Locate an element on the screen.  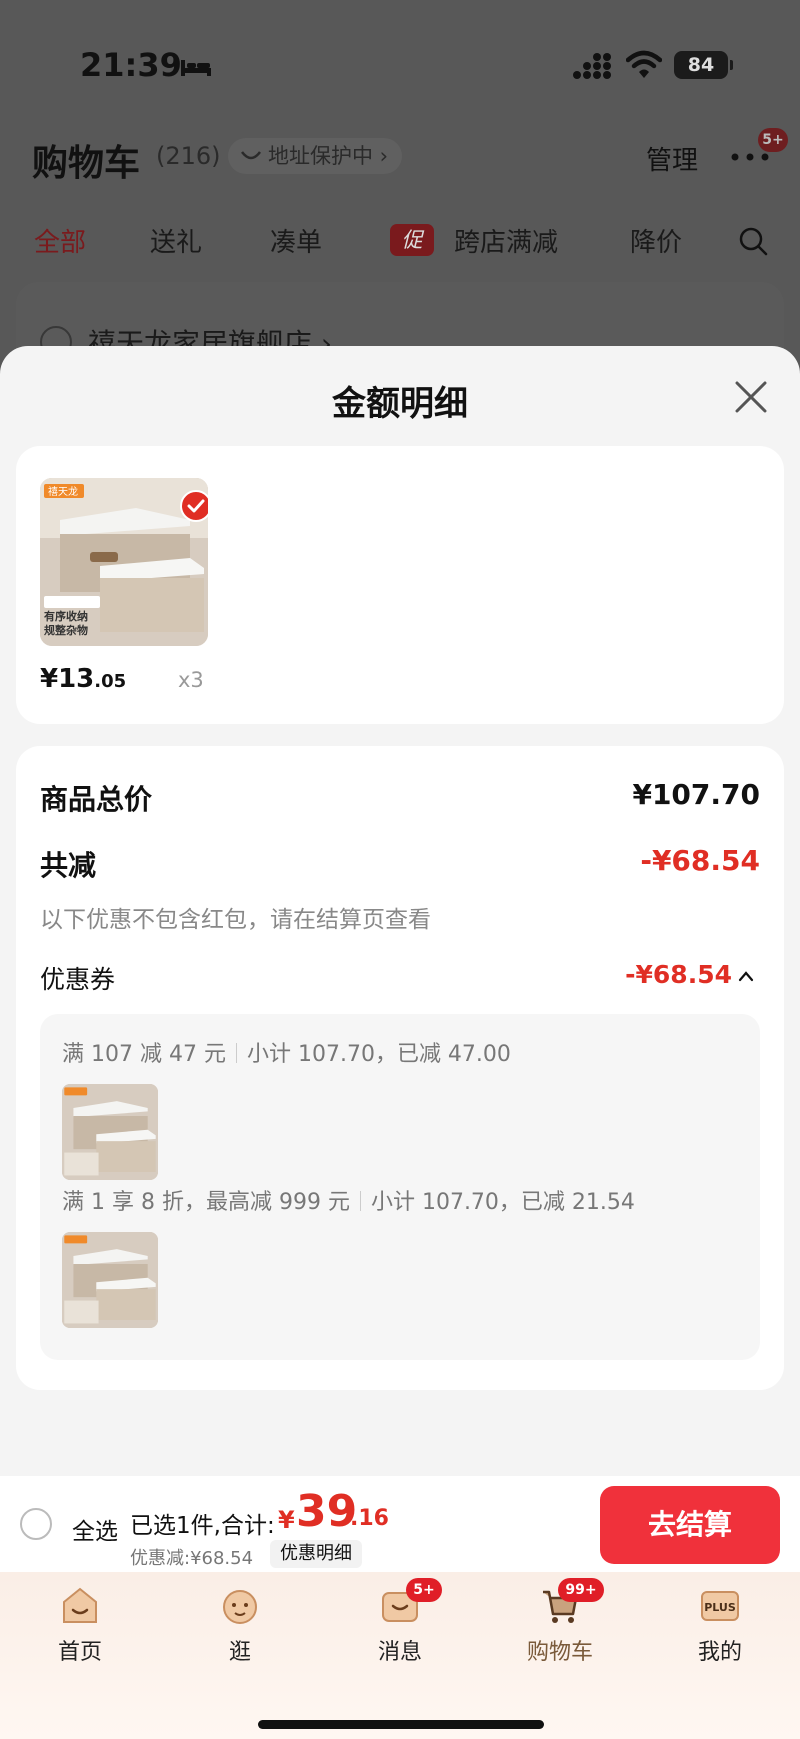
promo-tag: 促 is located at coordinates (412, 240).